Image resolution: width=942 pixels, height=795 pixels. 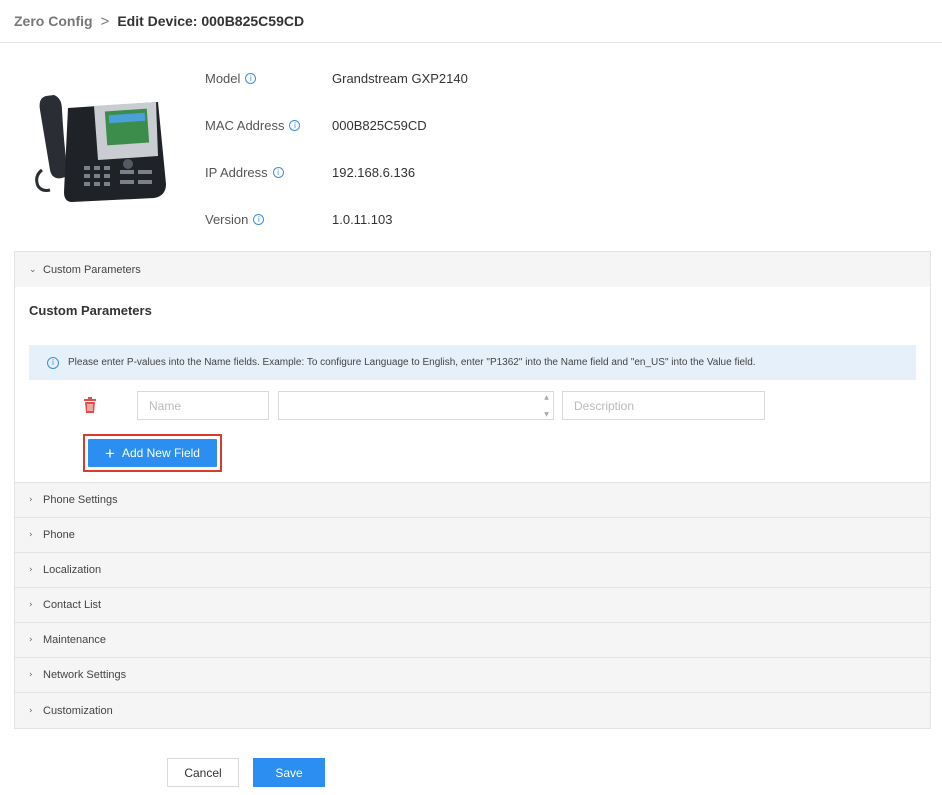 What do you see at coordinates (289, 772) in the screenshot?
I see `save-button: Save` at bounding box center [289, 772].